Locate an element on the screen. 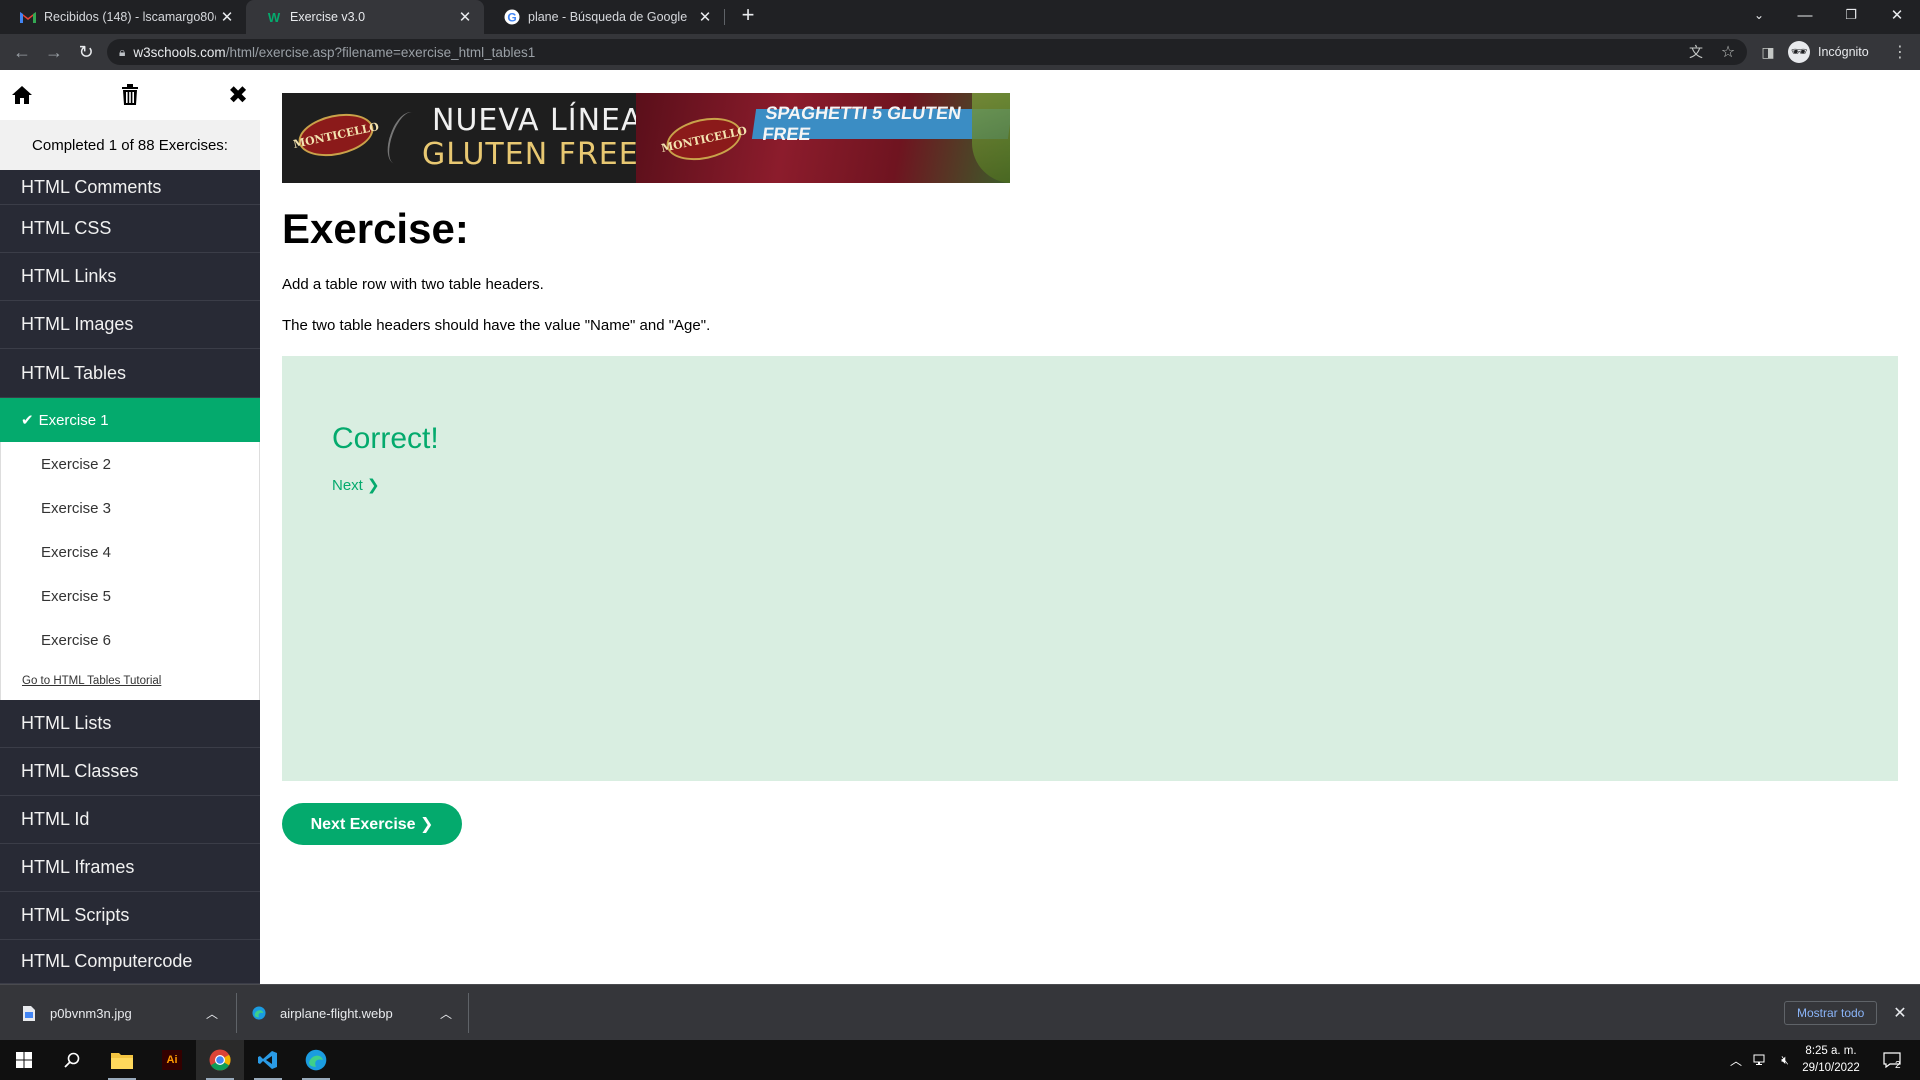 The width and height of the screenshot is (1920, 1080). download-item: airplane-flight.webp ︿ is located at coordinates (352, 1013).